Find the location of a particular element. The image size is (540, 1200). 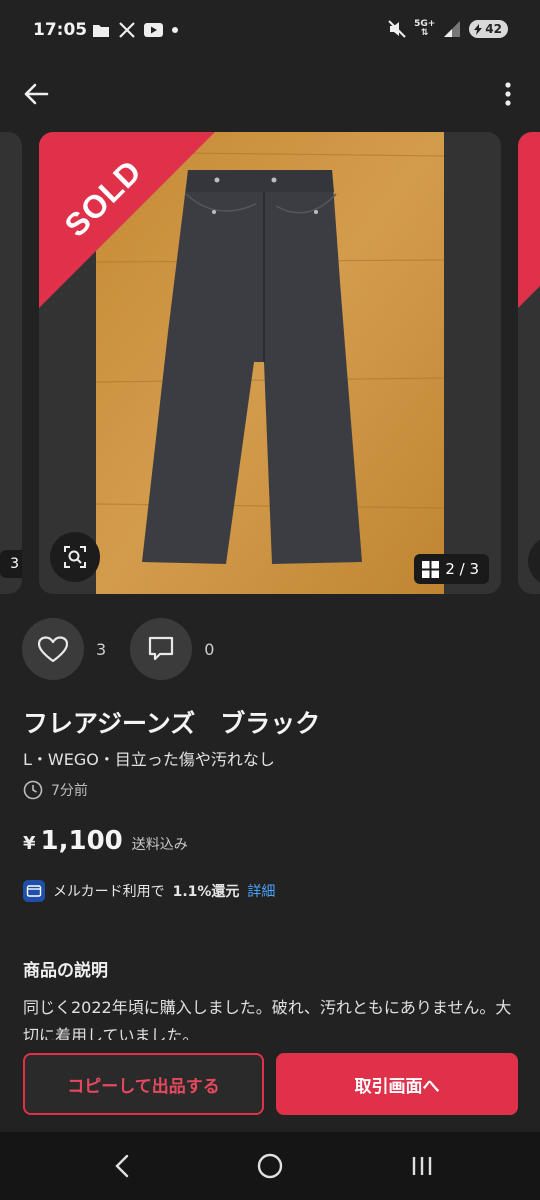

network-indicator: 5G+ ⇅ is located at coordinates (424, 29).